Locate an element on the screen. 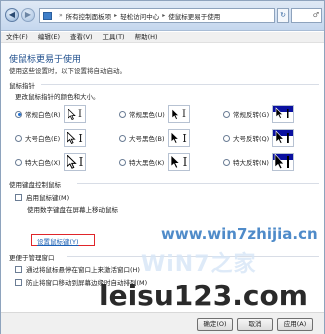 The width and height of the screenshot is (325, 334). breadcrumb-chevron-icon: » is located at coordinates (61, 15).